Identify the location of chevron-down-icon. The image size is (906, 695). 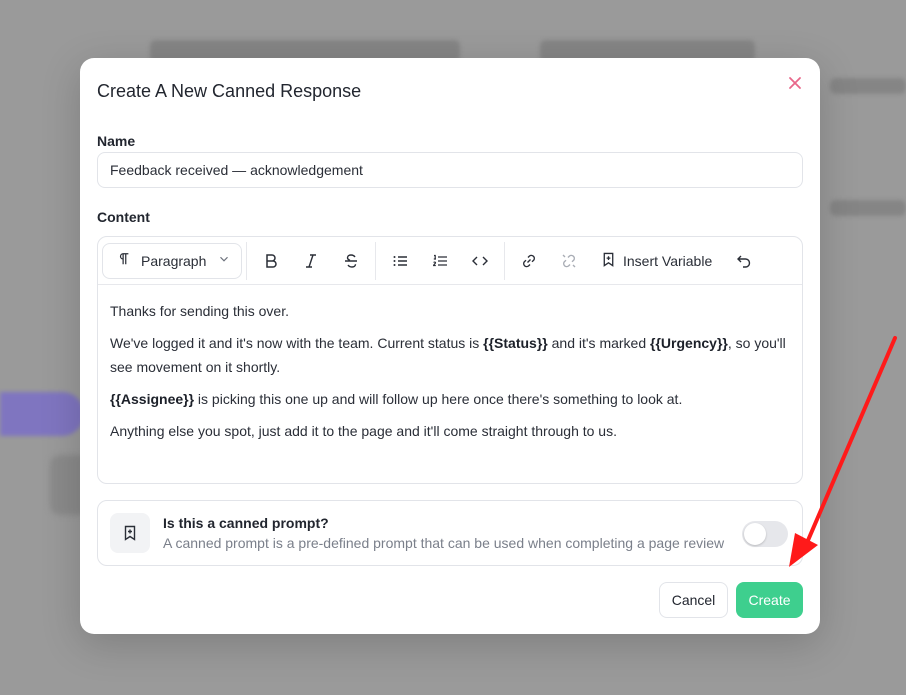
(224, 260).